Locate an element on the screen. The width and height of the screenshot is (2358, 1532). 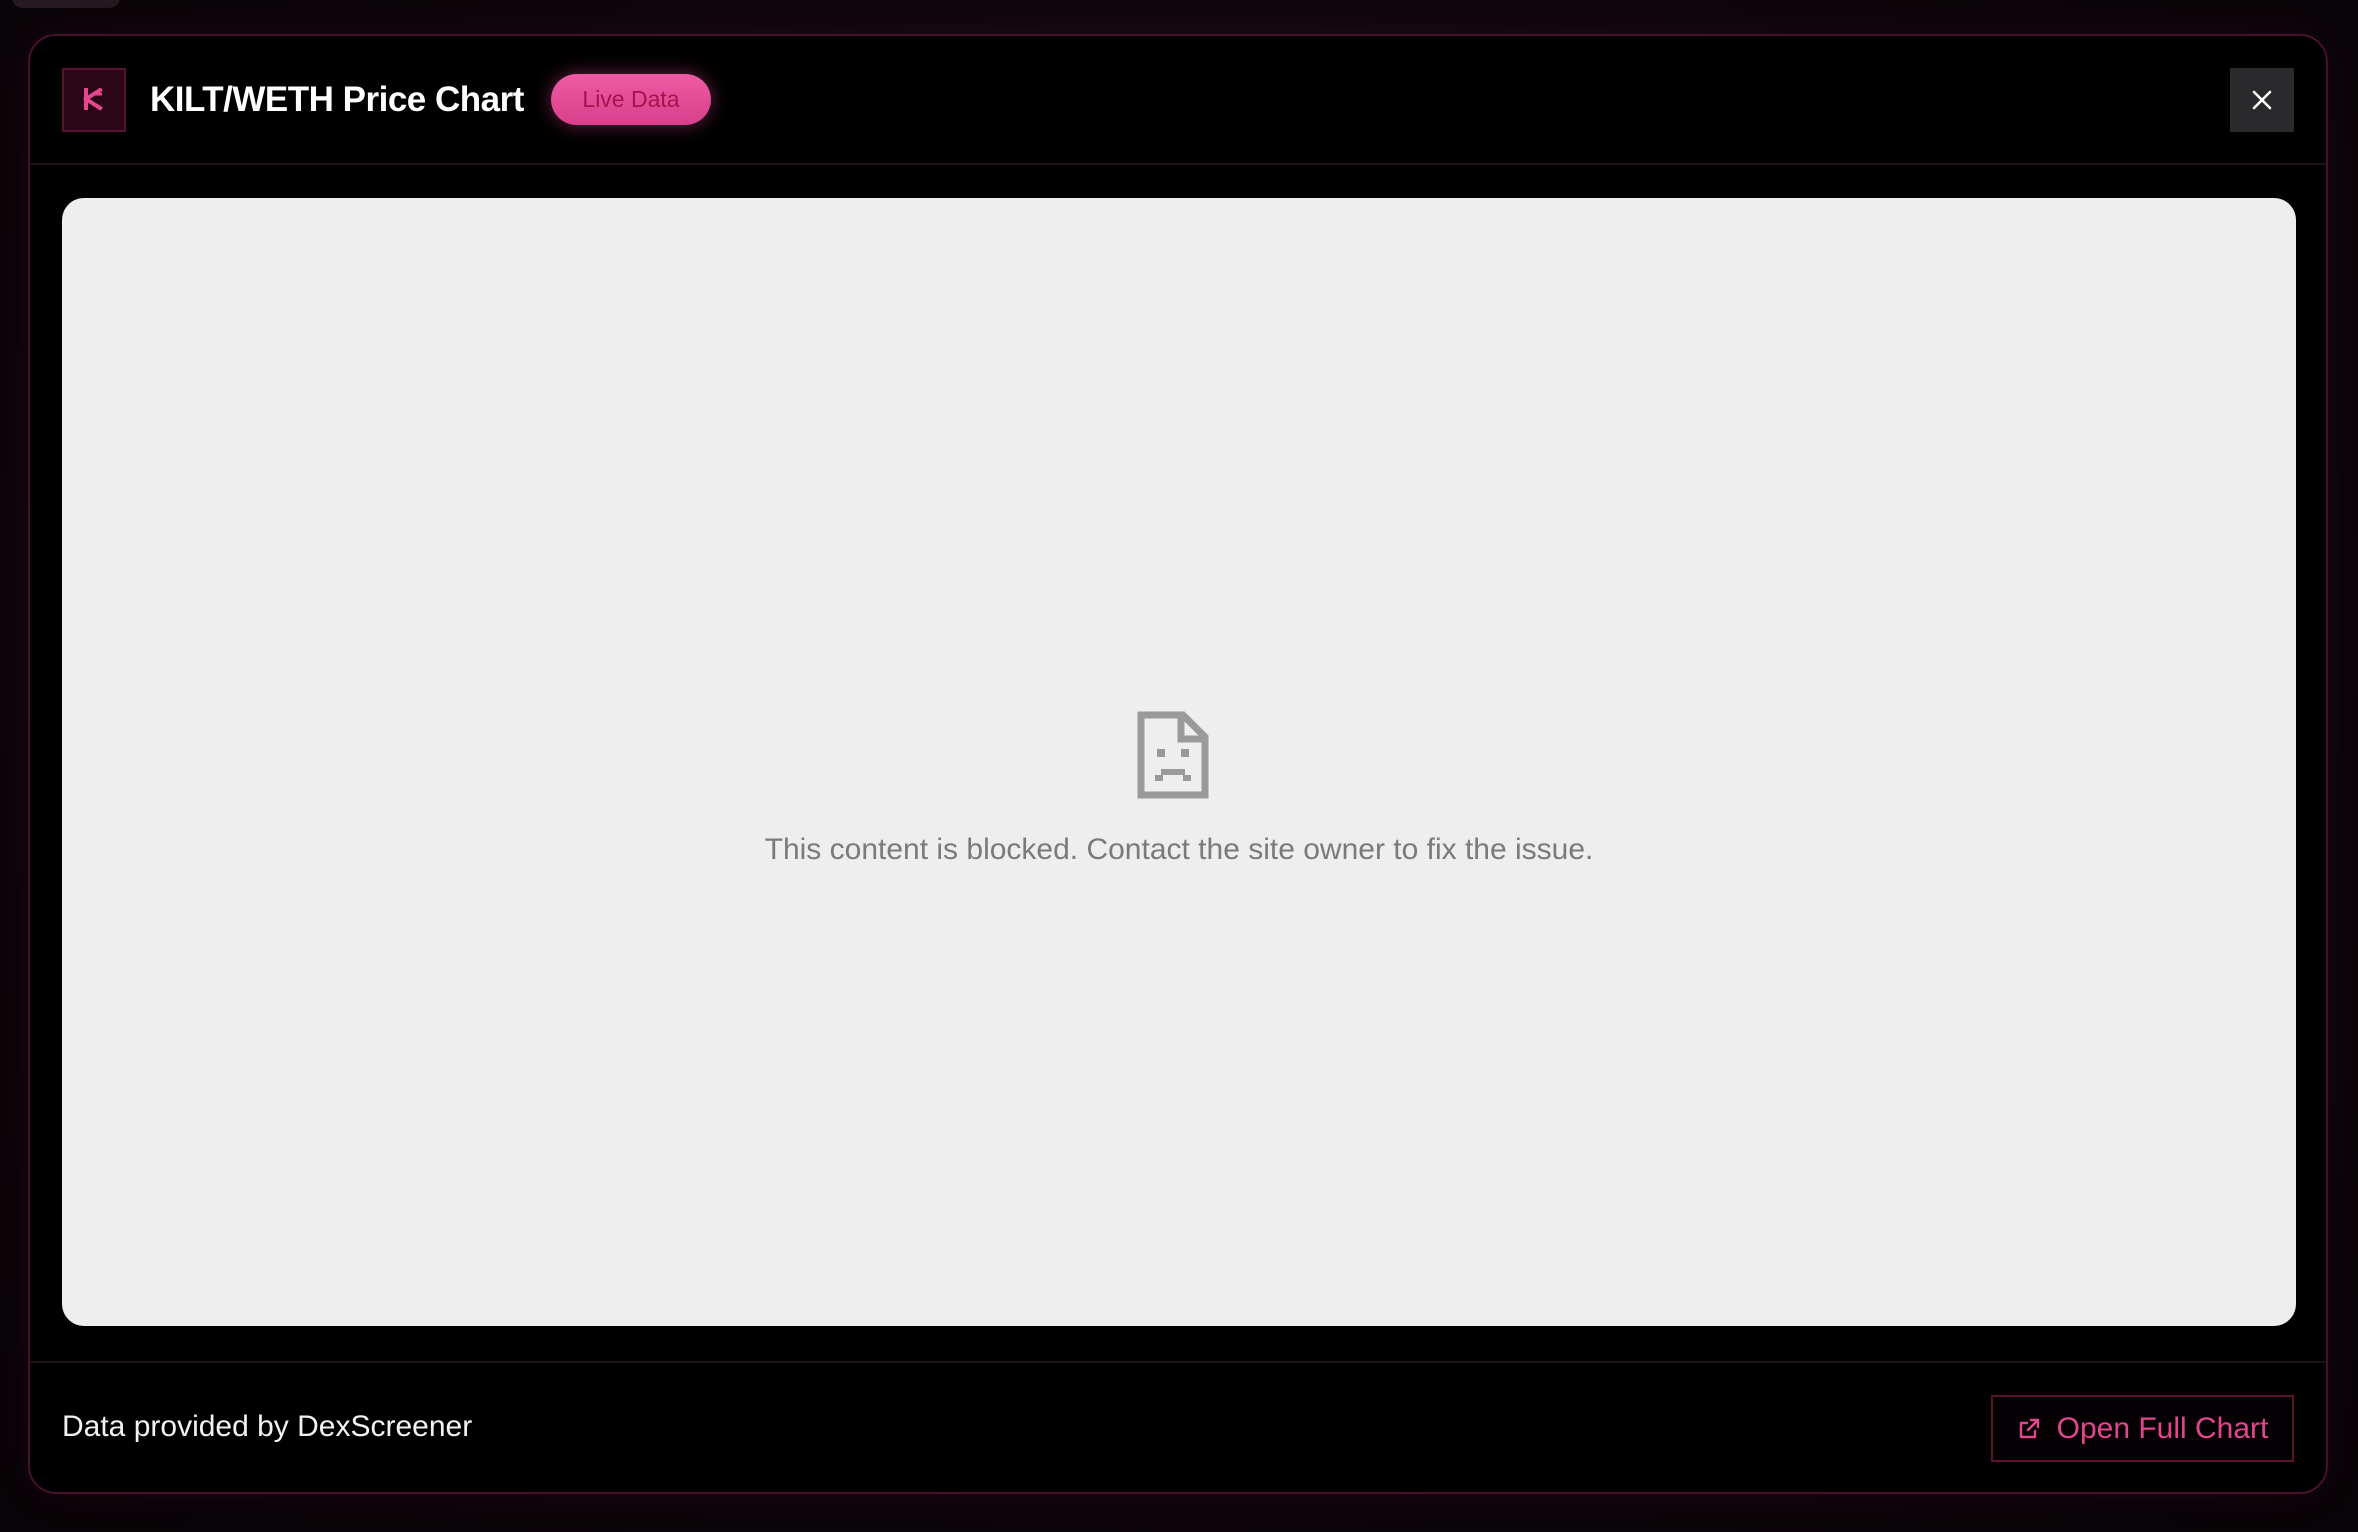
kilt-logo-icon is located at coordinates (94, 100).